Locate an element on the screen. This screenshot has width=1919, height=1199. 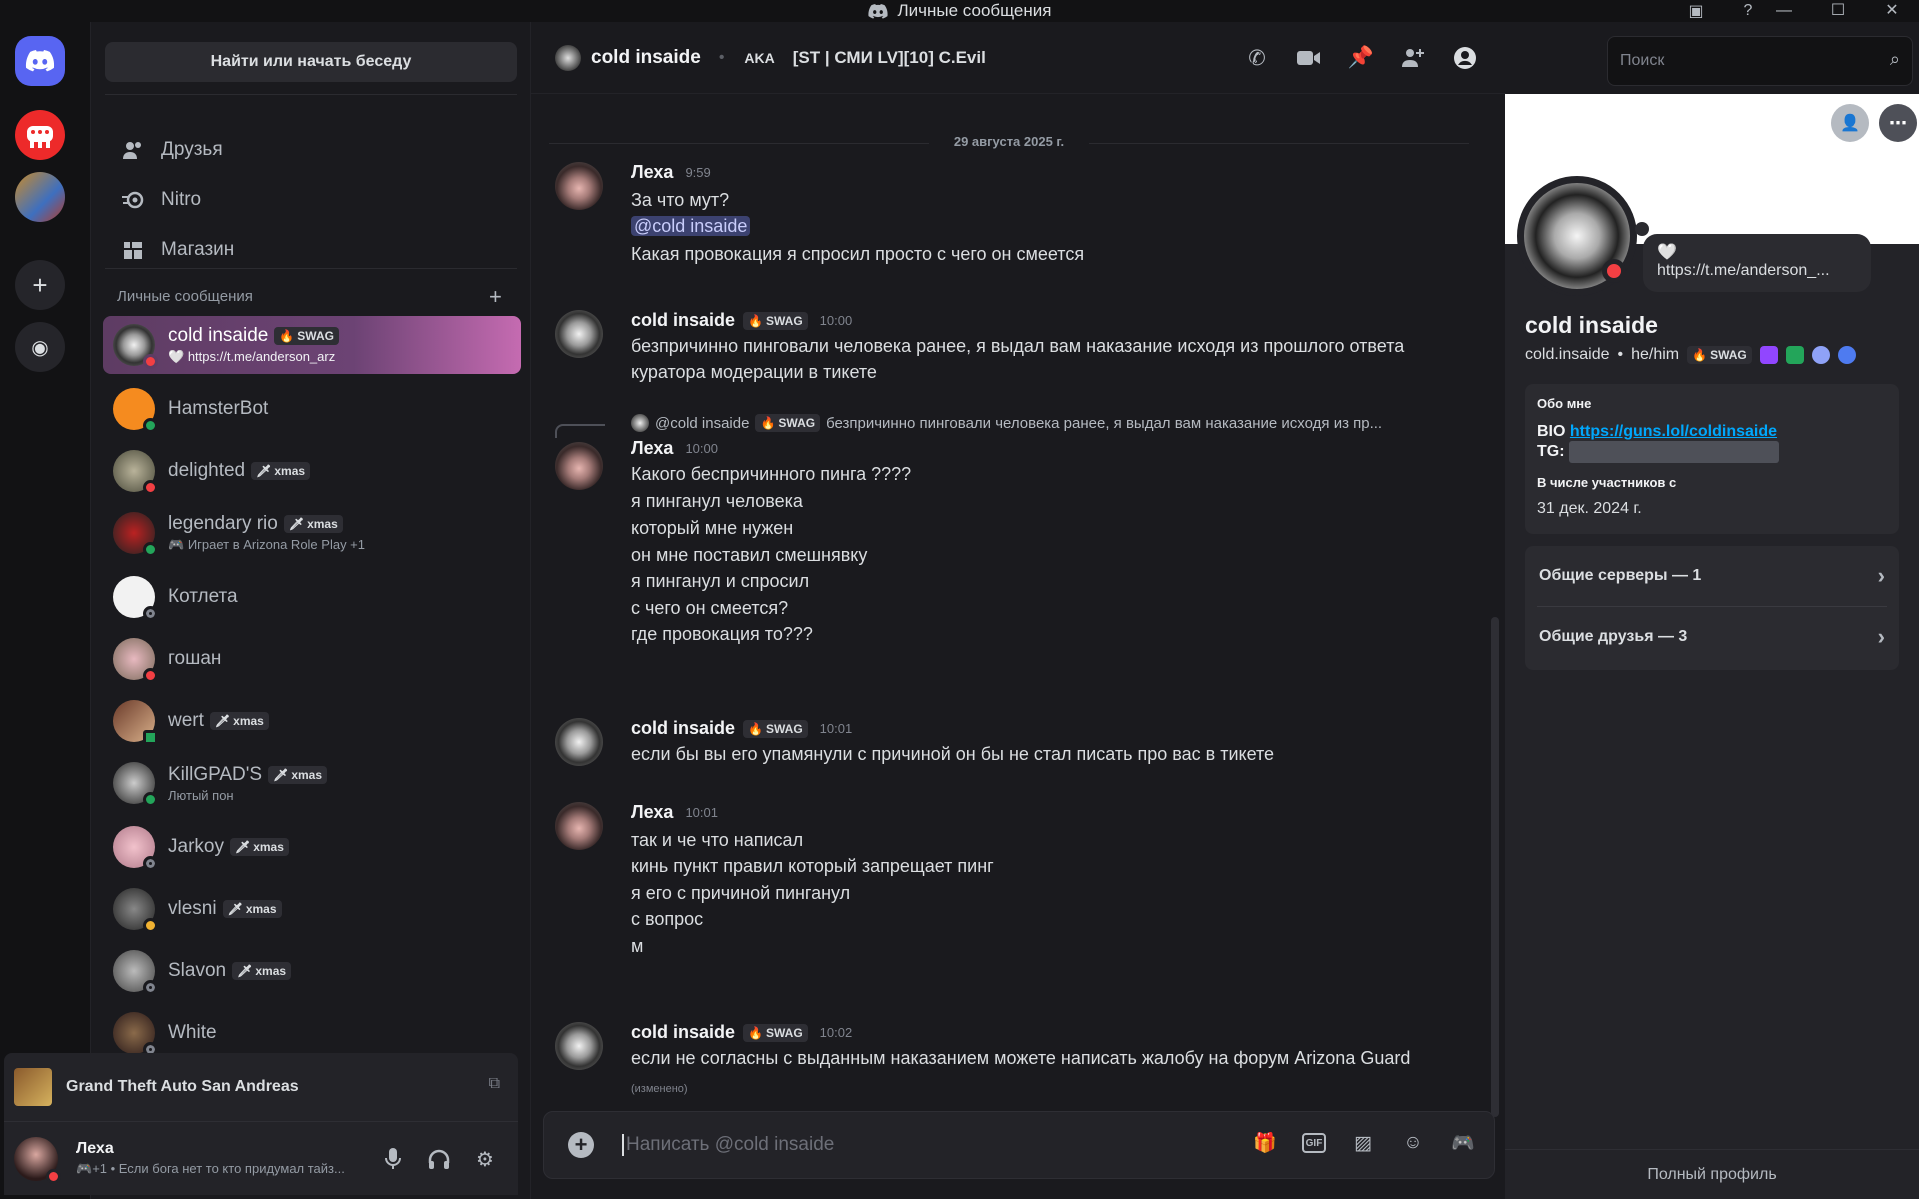
microphone-icon is located at coordinates (393, 1159).